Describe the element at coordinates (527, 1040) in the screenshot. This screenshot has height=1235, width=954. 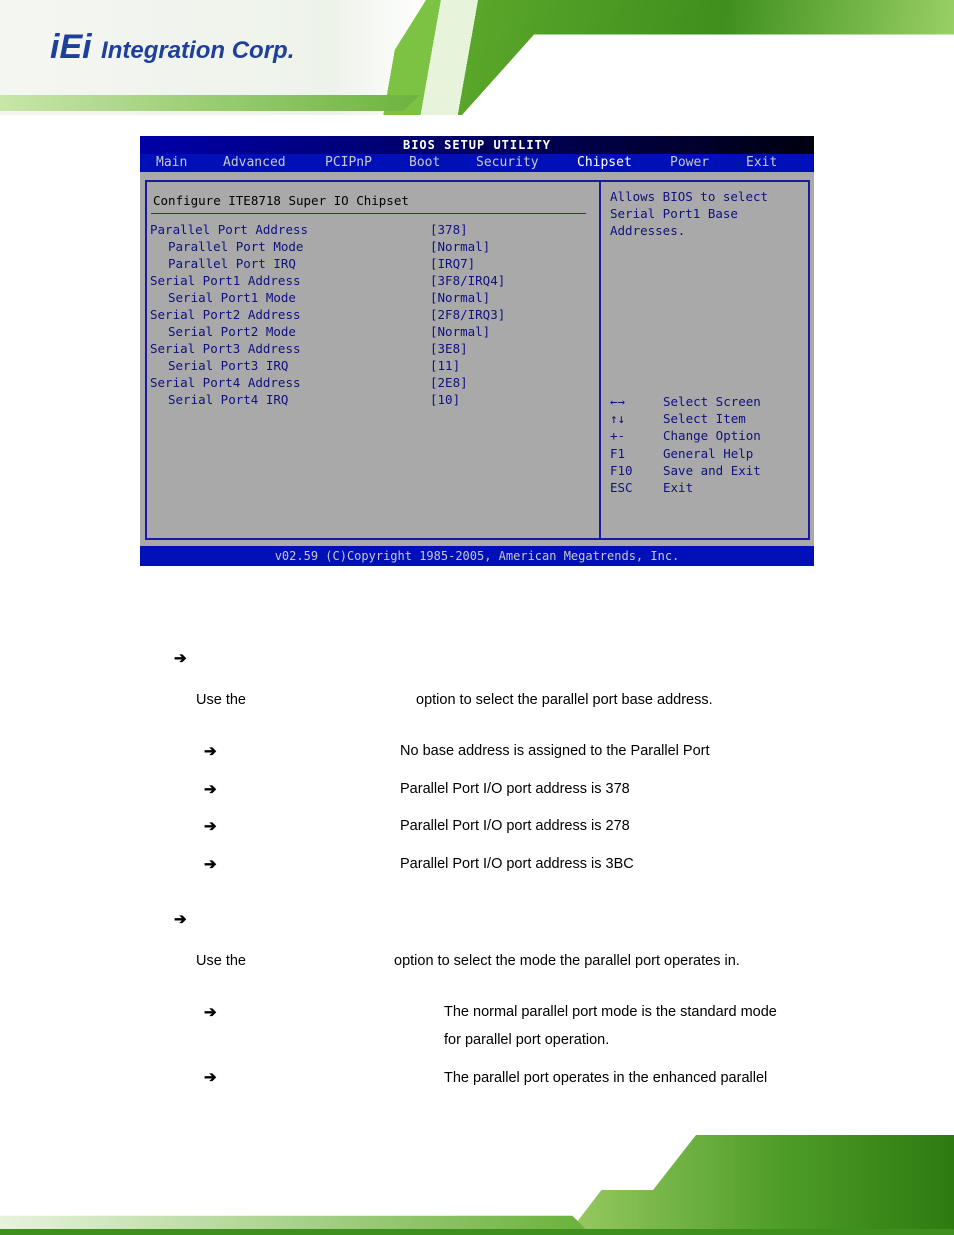
I see `option-desc: for parallel port operation.` at that location.